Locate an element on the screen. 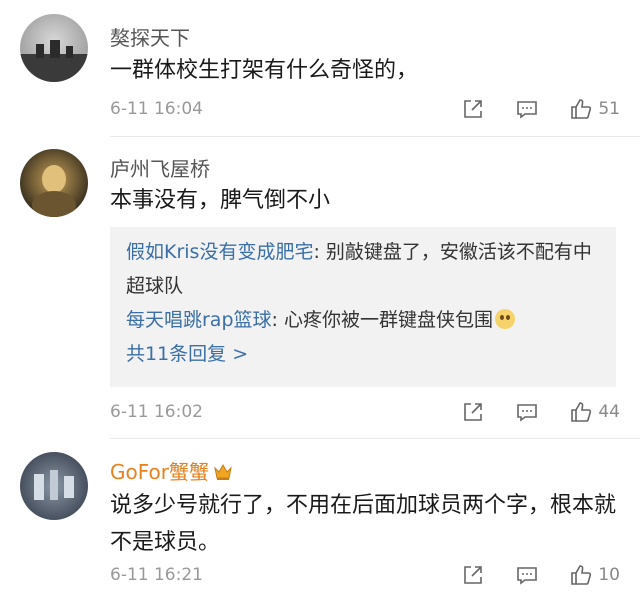 Image resolution: width=640 pixels, height=601 pixels. like-count: 51 is located at coordinates (609, 109).